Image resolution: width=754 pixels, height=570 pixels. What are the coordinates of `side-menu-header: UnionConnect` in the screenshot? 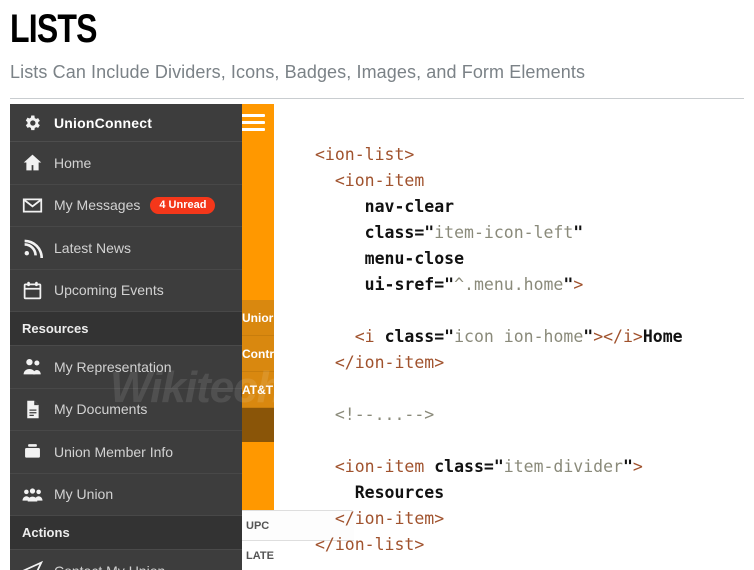 It's located at (126, 123).